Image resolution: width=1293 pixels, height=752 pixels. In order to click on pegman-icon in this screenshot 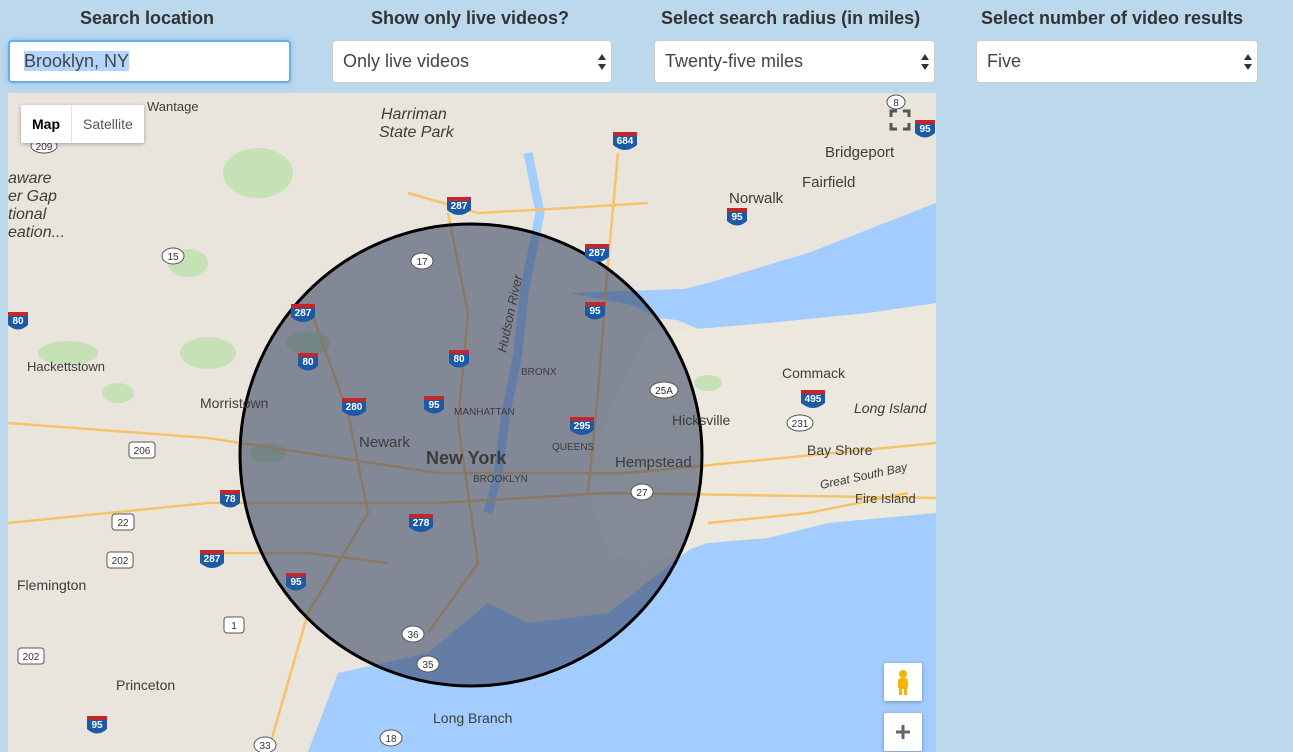, I will do `click(903, 682)`.